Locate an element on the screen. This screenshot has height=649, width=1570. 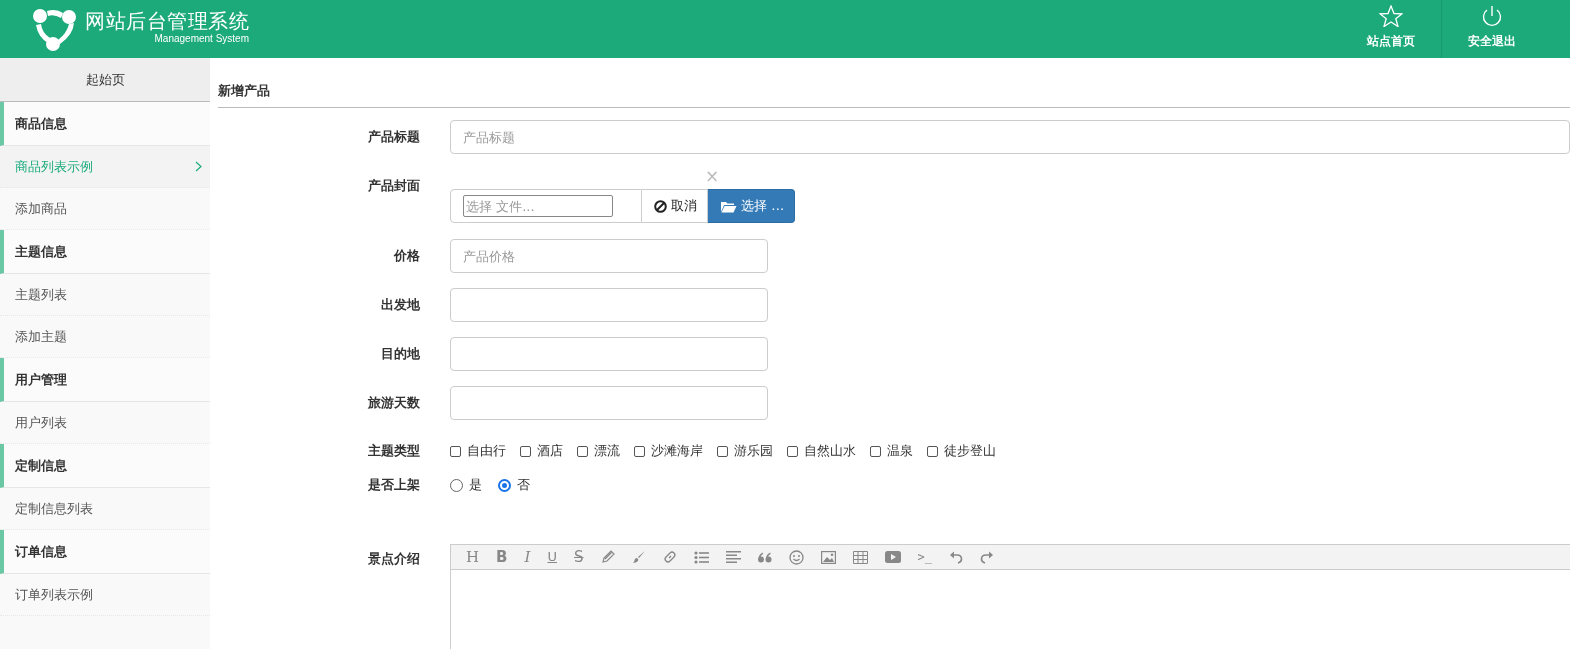
checkbox-option: 漂流 is located at coordinates (598, 451).